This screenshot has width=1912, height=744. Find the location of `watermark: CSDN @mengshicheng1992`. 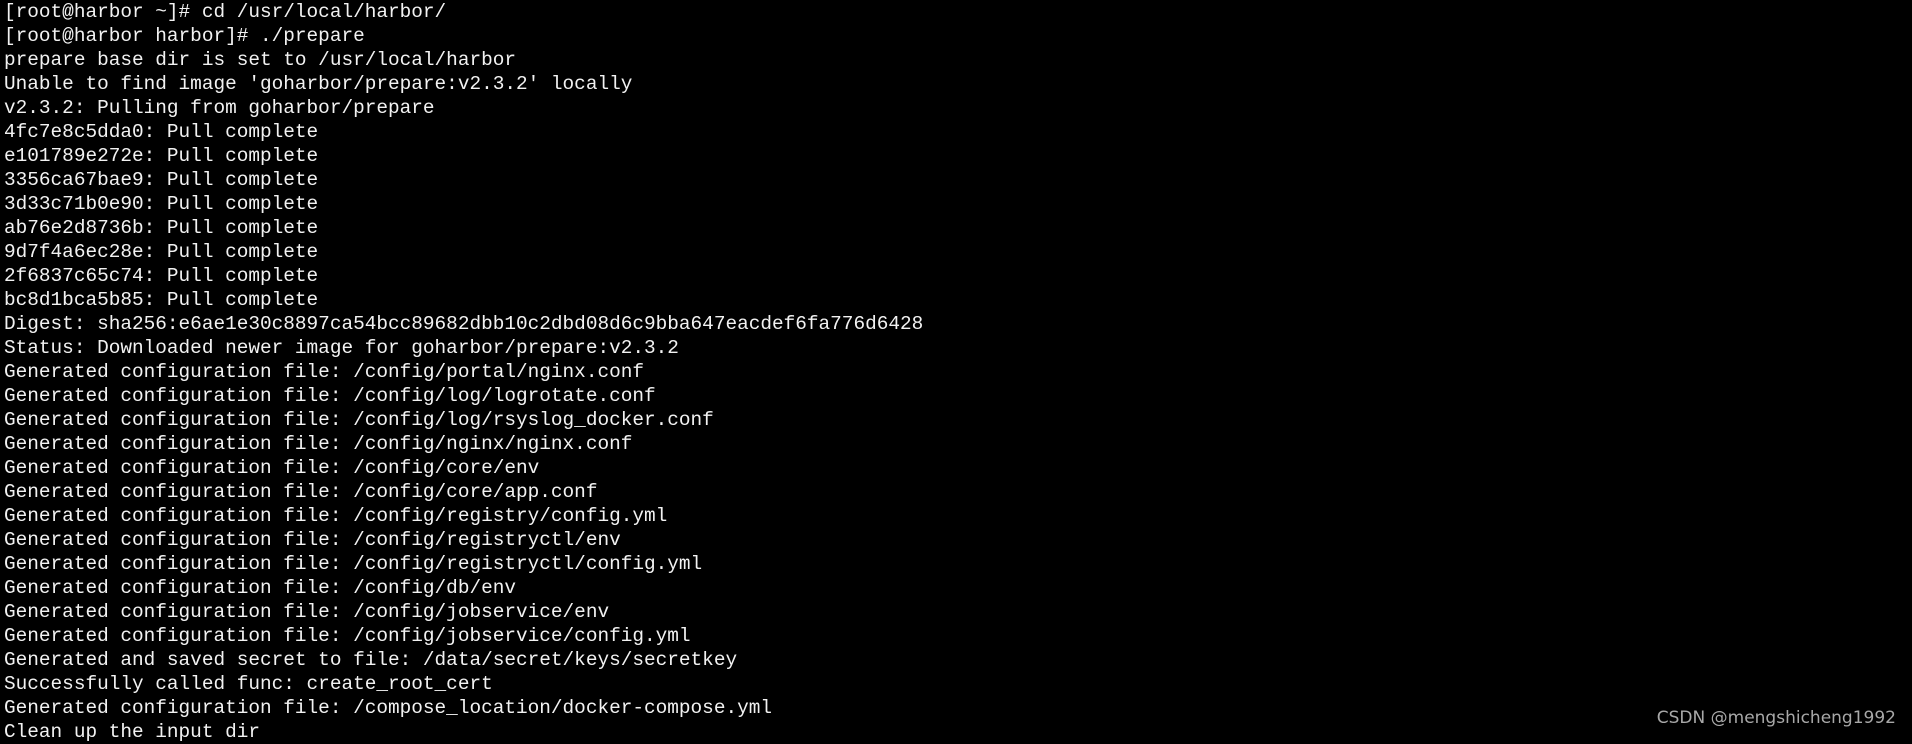

watermark: CSDN @mengshicheng1992 is located at coordinates (1776, 718).